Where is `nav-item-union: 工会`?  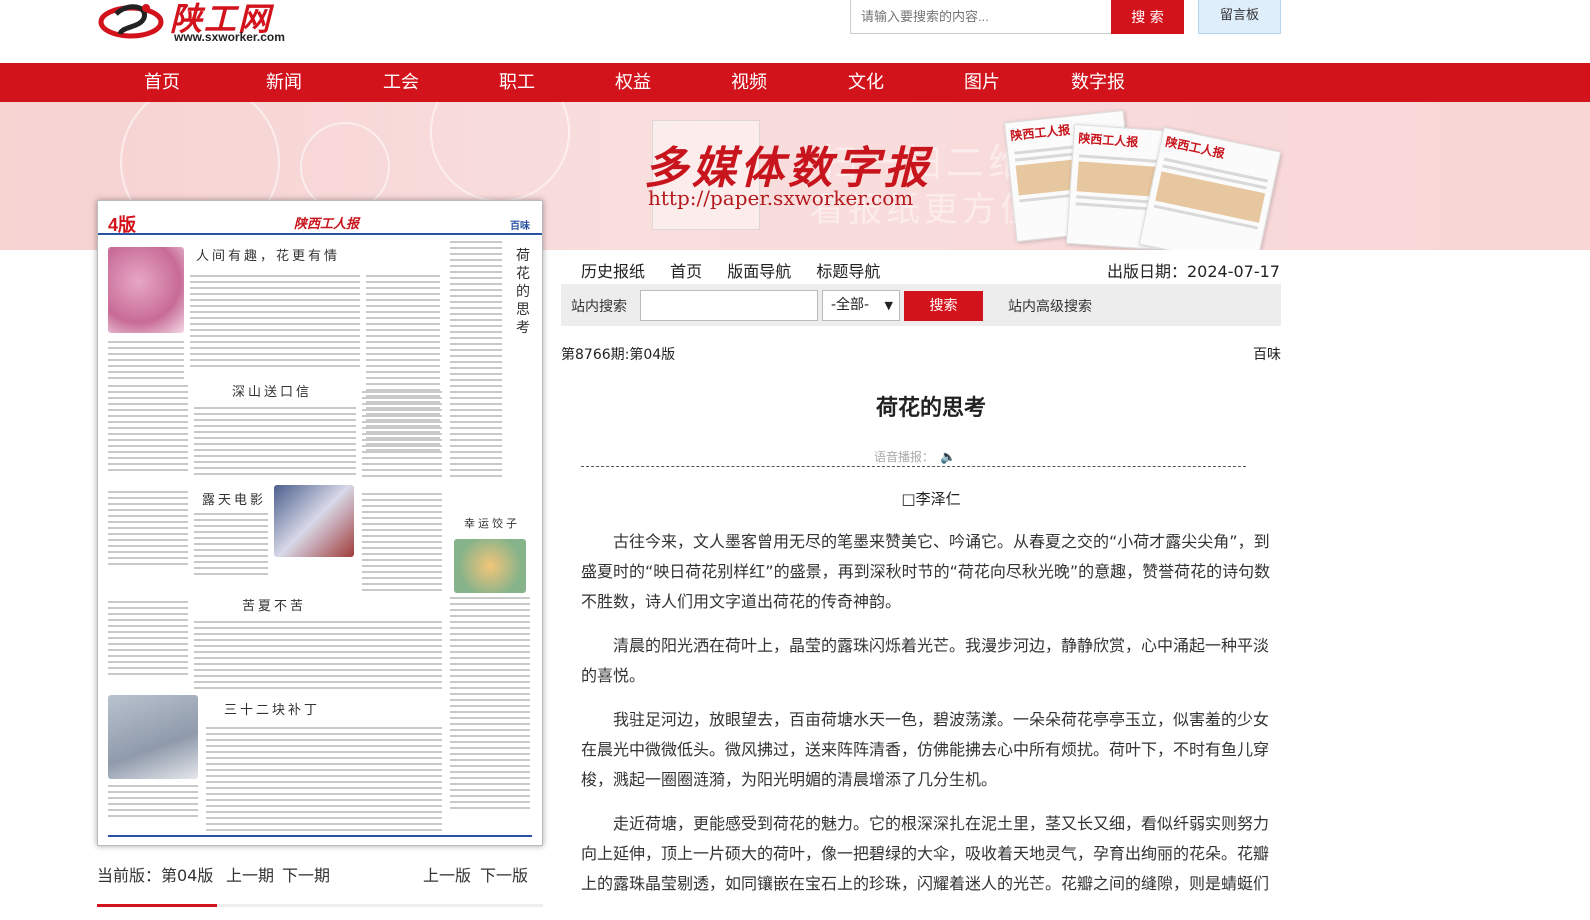 nav-item-union: 工会 is located at coordinates (401, 82).